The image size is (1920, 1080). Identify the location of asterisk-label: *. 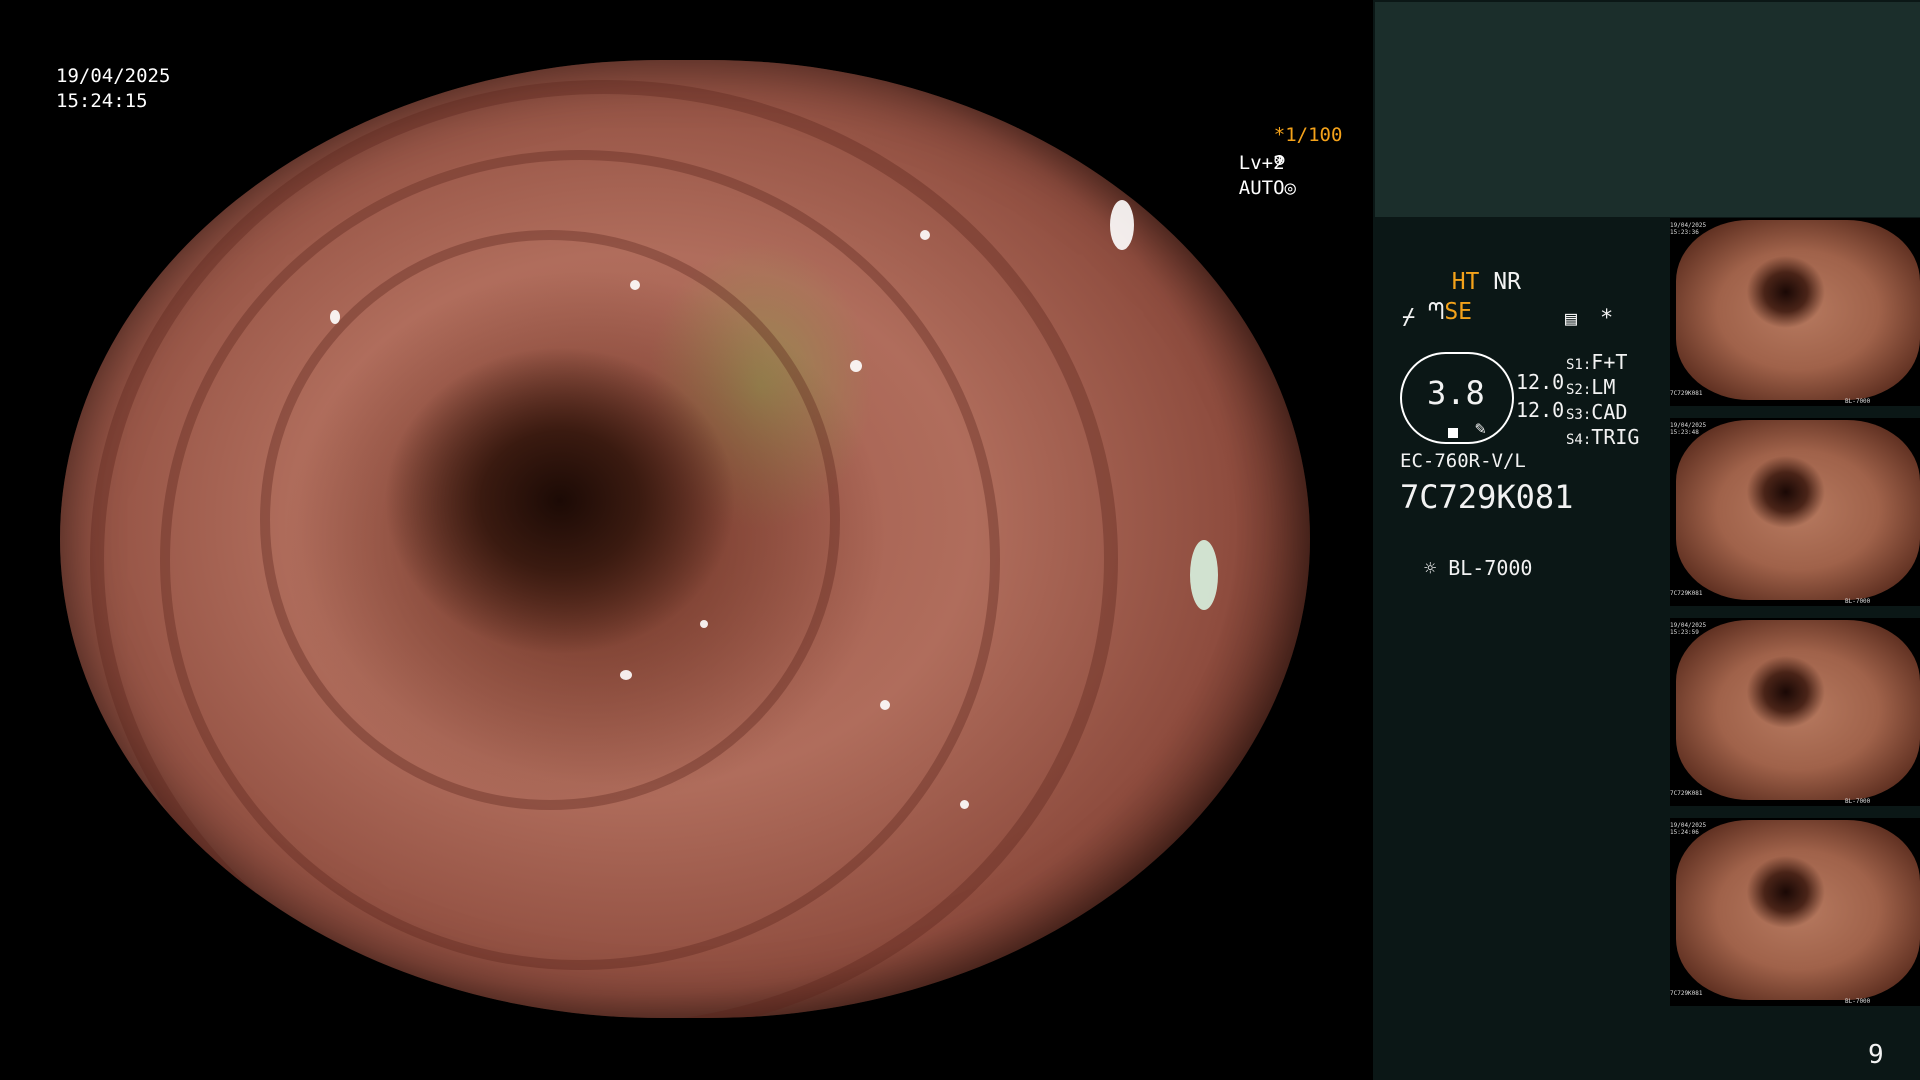
(1607, 318).